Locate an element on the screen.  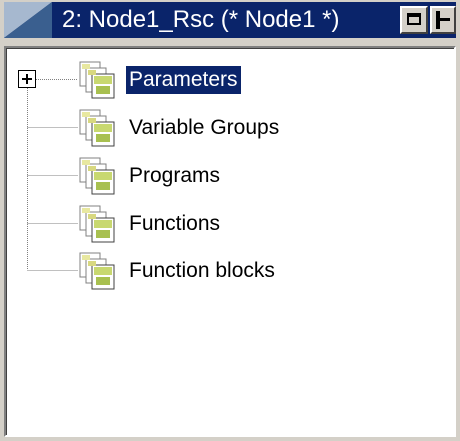
tree-item-label: Function blocks is located at coordinates (202, 270).